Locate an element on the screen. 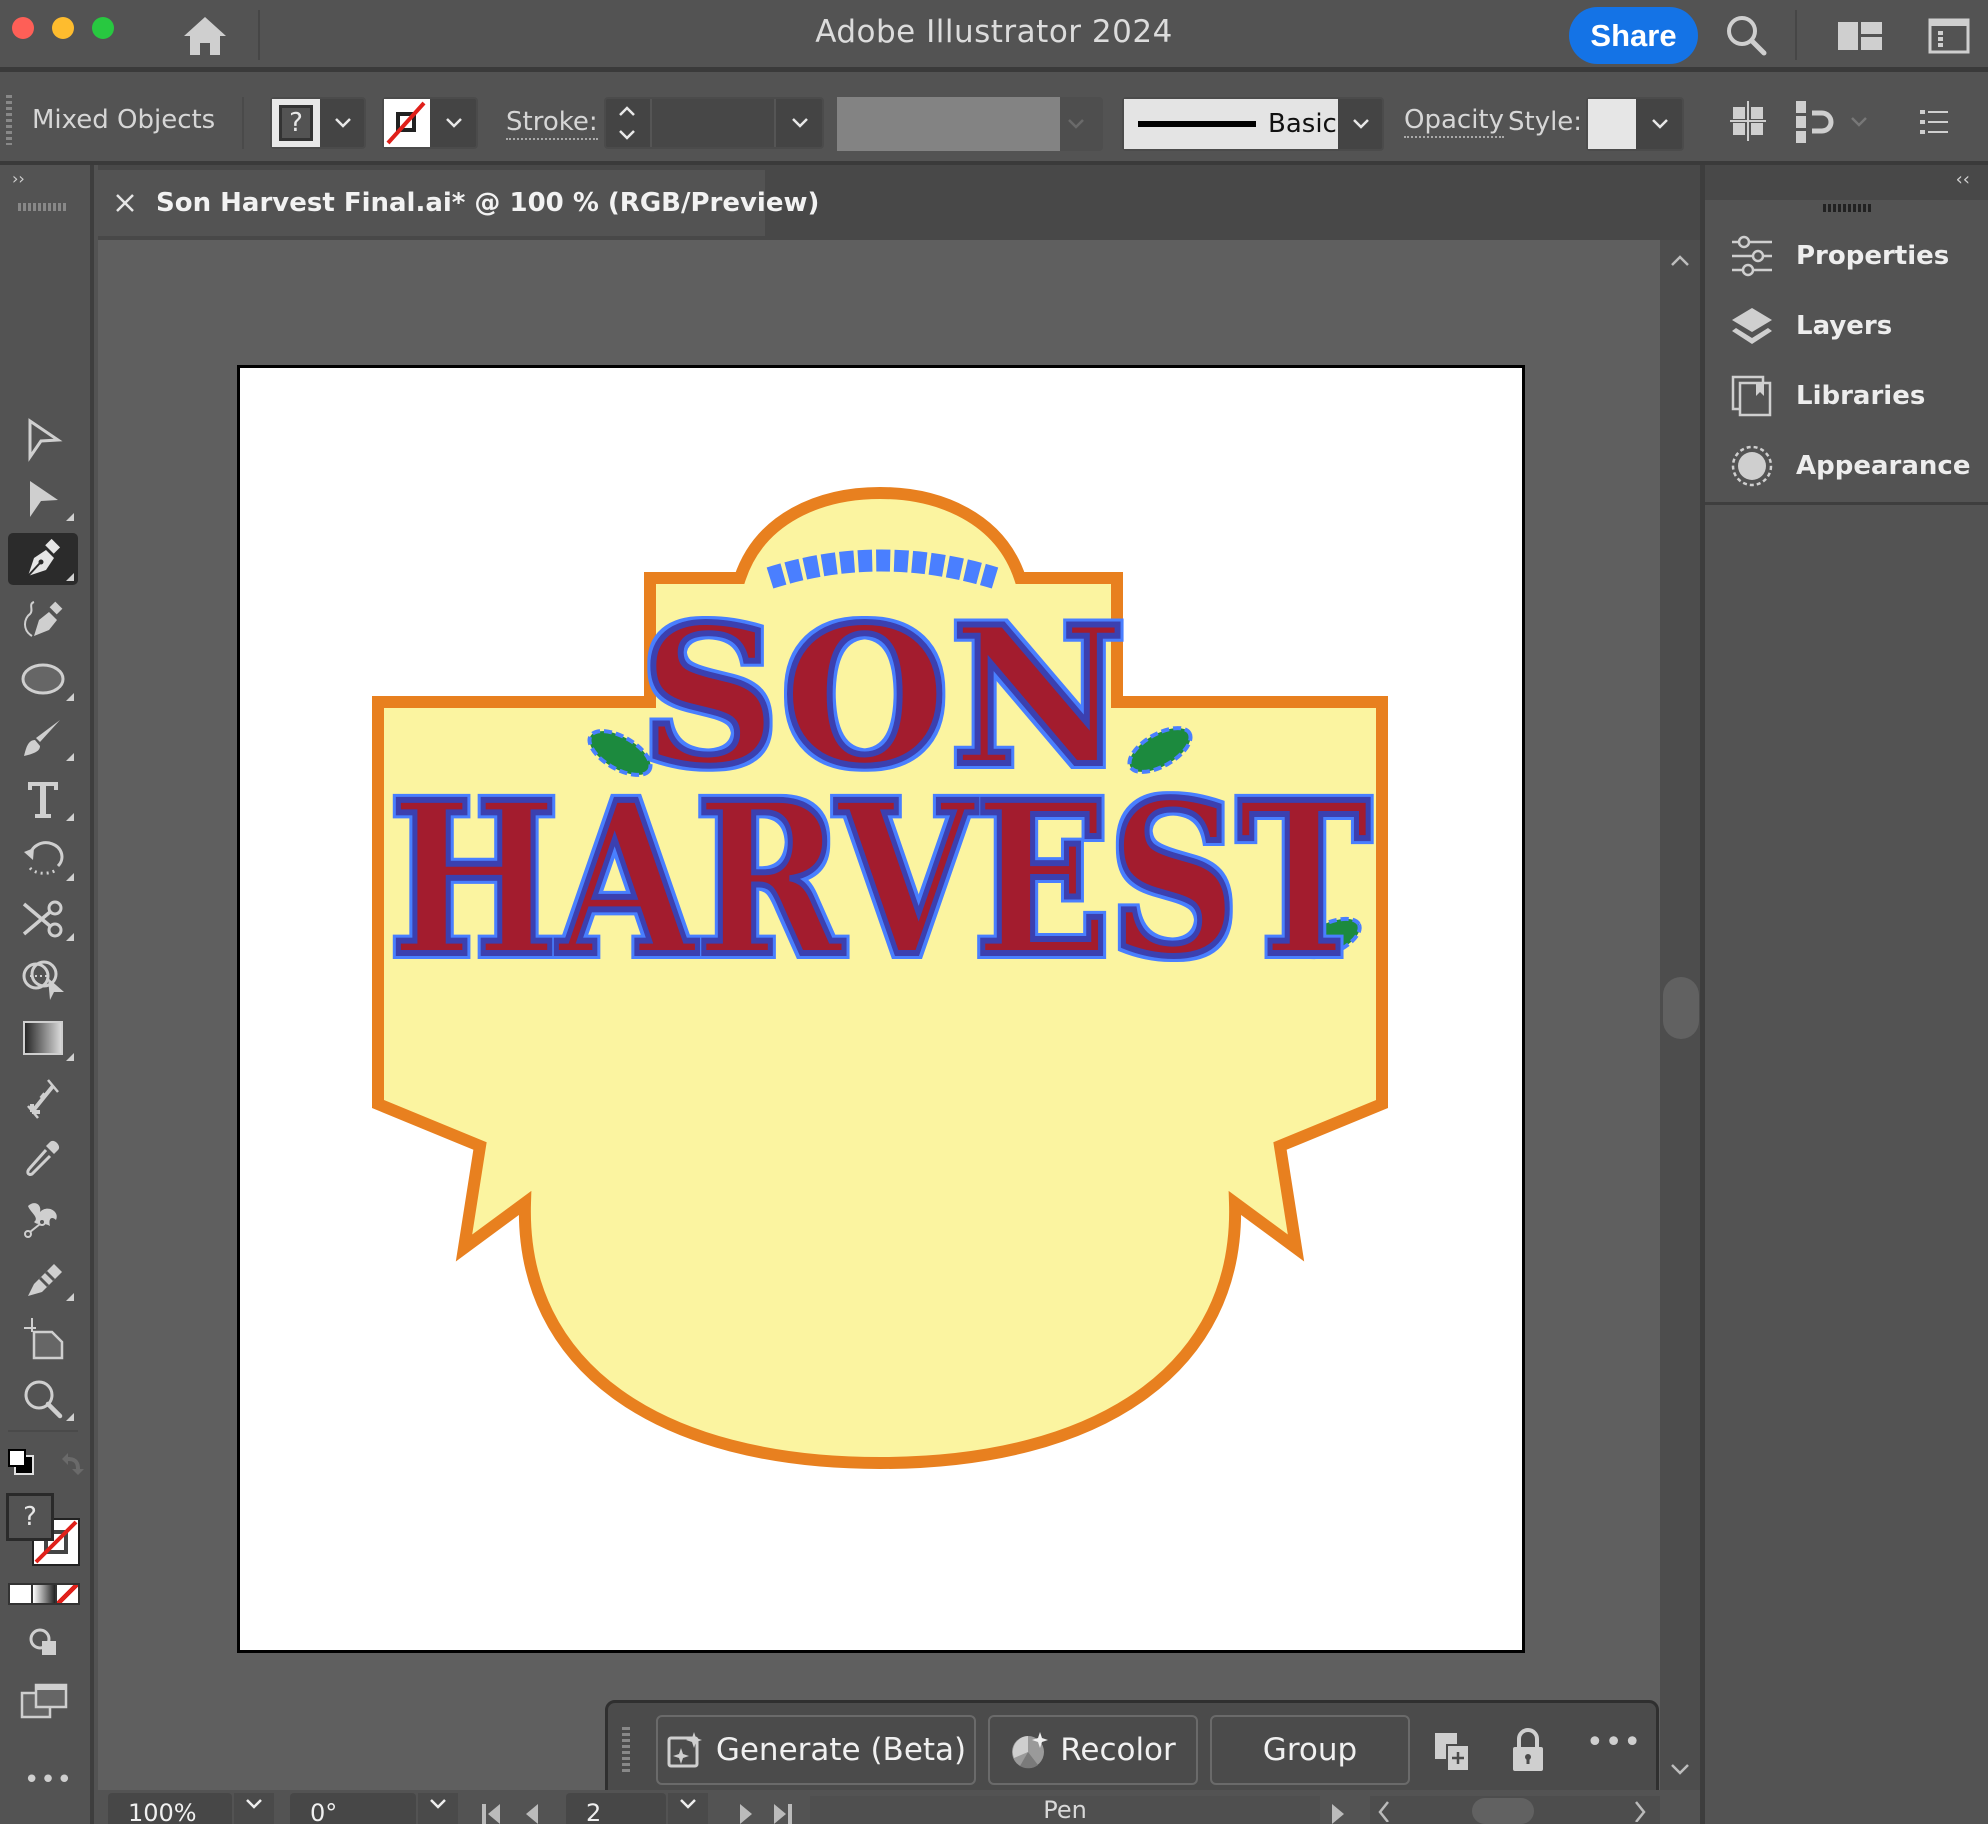 The height and width of the screenshot is (1824, 1988). eyedropper-icon is located at coordinates (43, 1158).